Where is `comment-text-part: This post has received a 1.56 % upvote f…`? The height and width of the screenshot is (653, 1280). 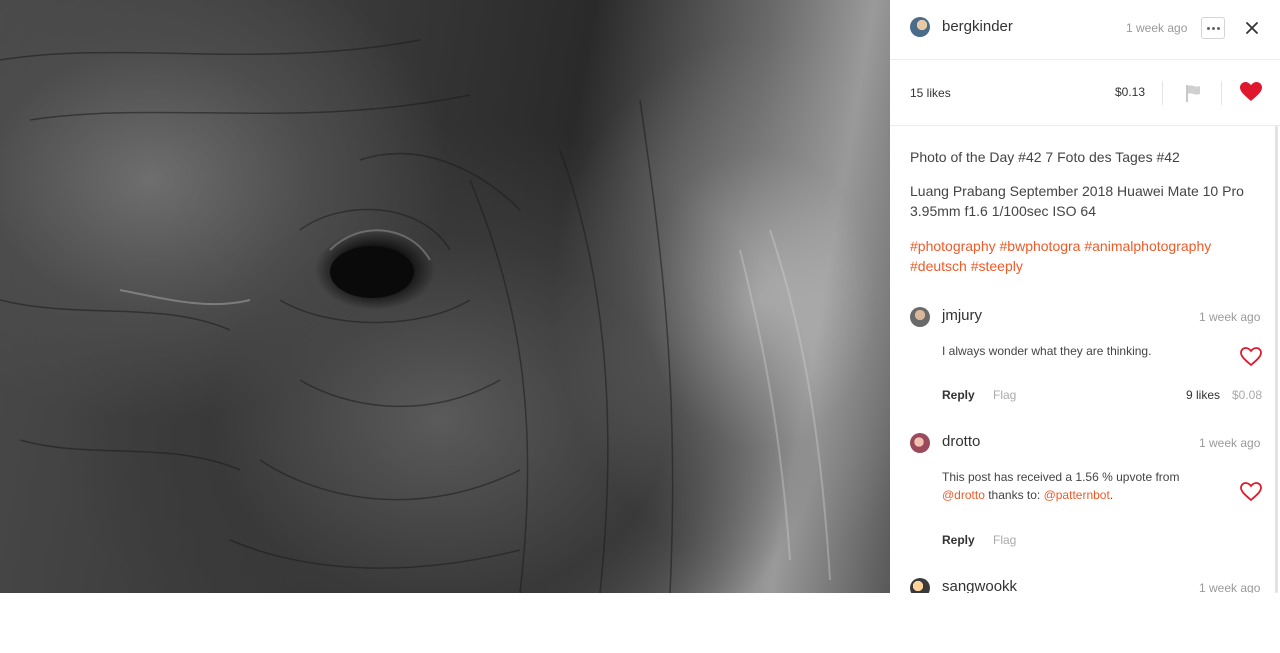 comment-text-part: This post has received a 1.56 % upvote f… is located at coordinates (1061, 477).